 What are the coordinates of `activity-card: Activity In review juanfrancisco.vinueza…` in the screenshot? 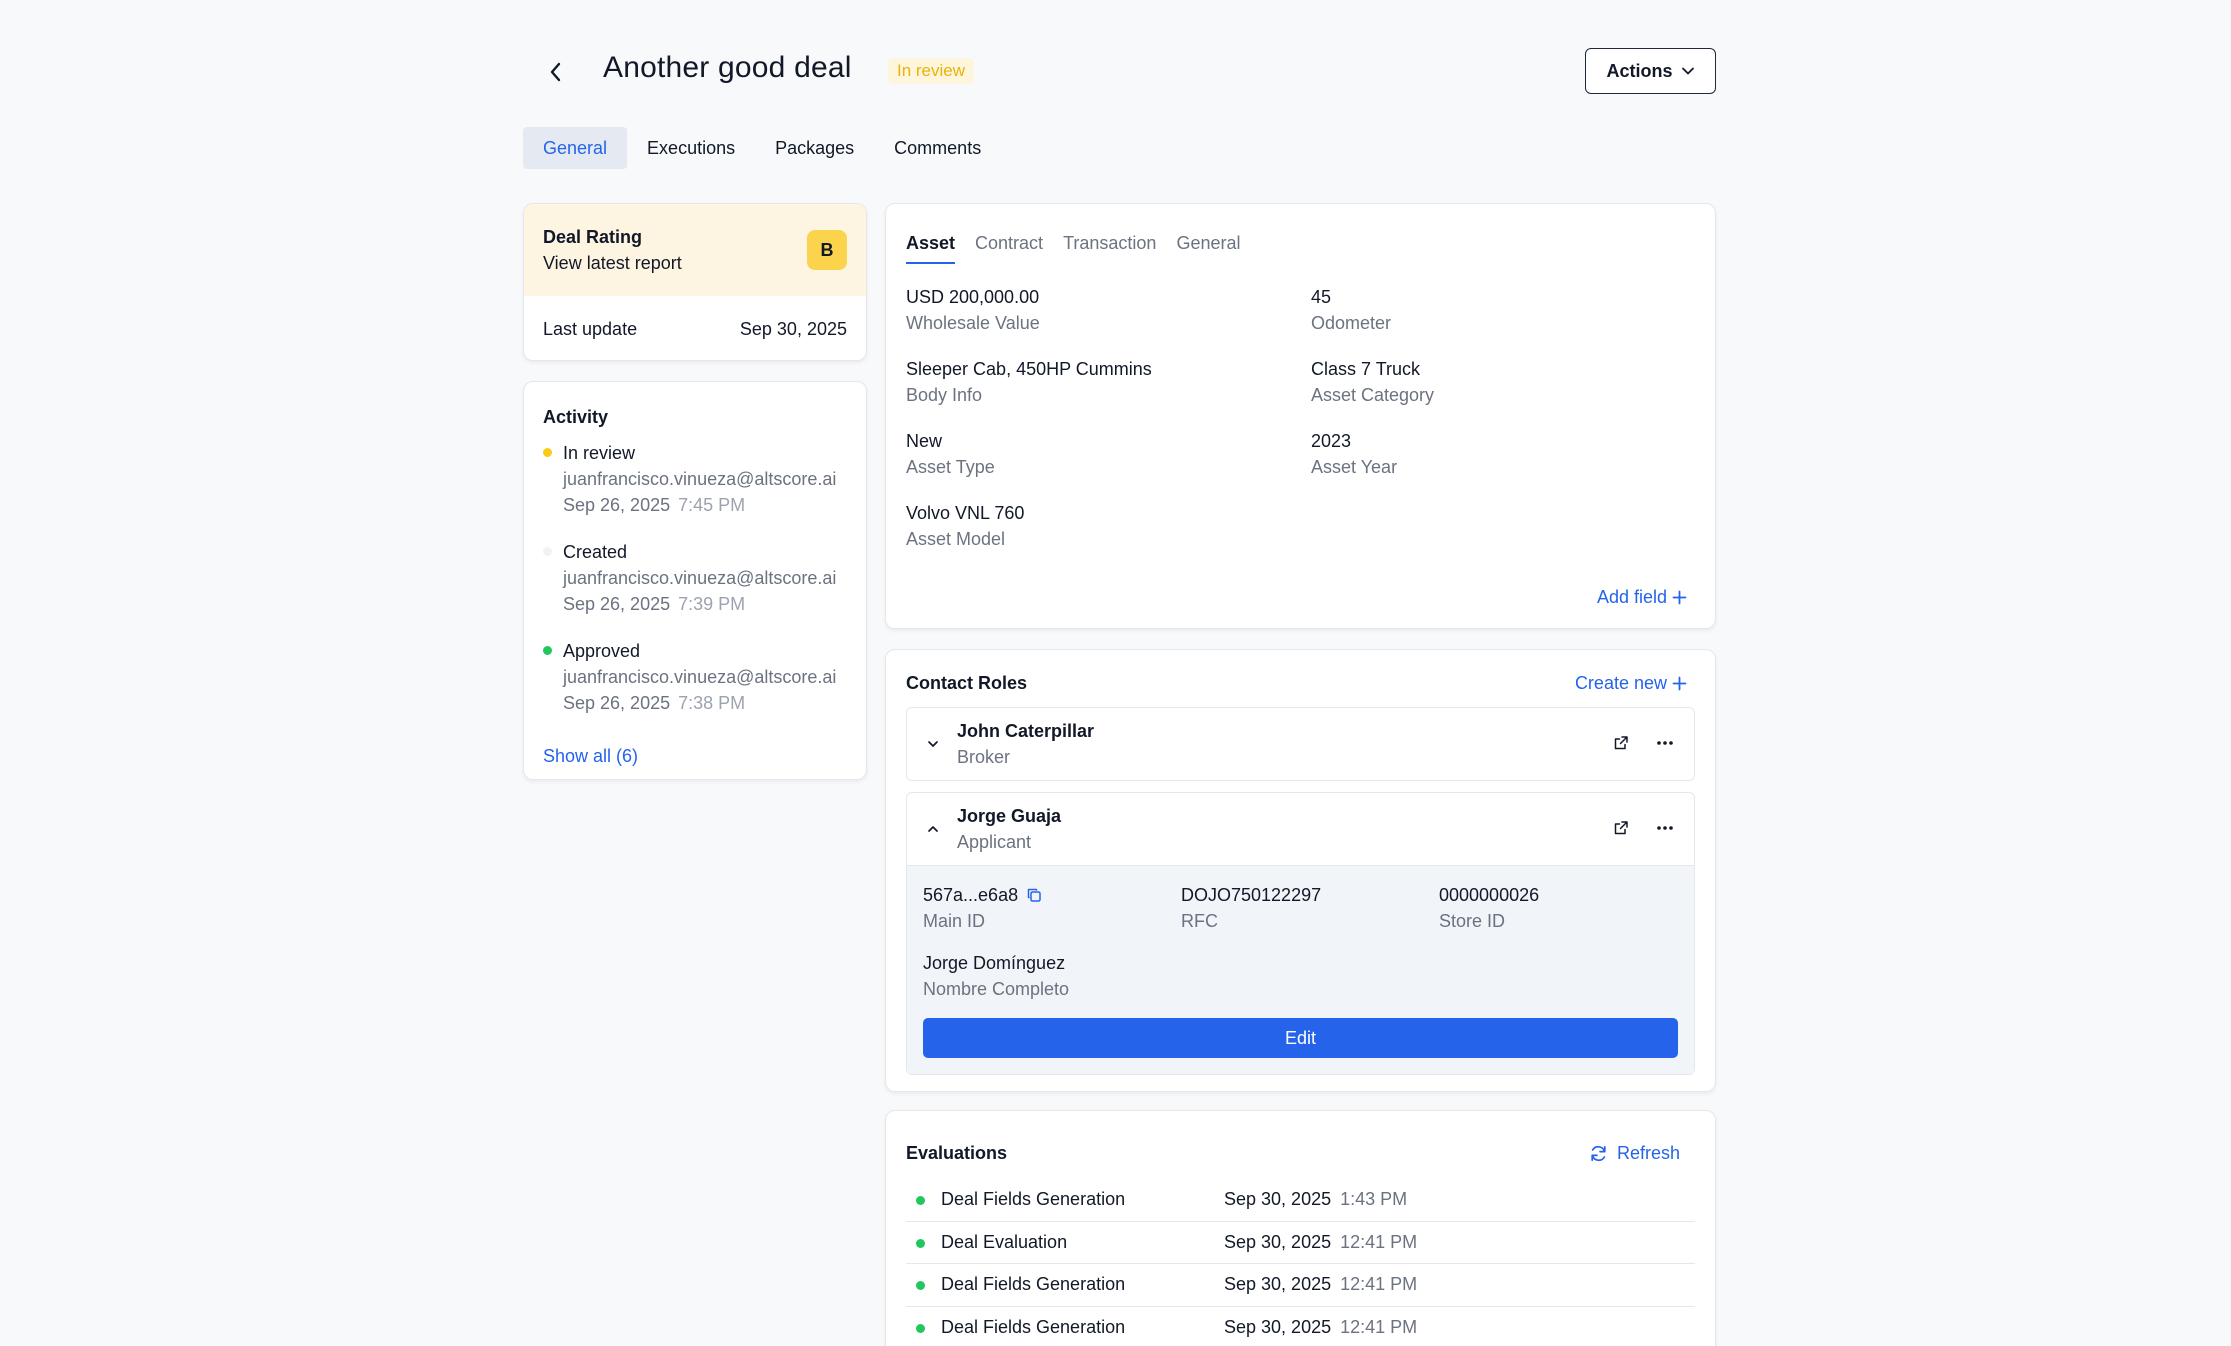 It's located at (695, 580).